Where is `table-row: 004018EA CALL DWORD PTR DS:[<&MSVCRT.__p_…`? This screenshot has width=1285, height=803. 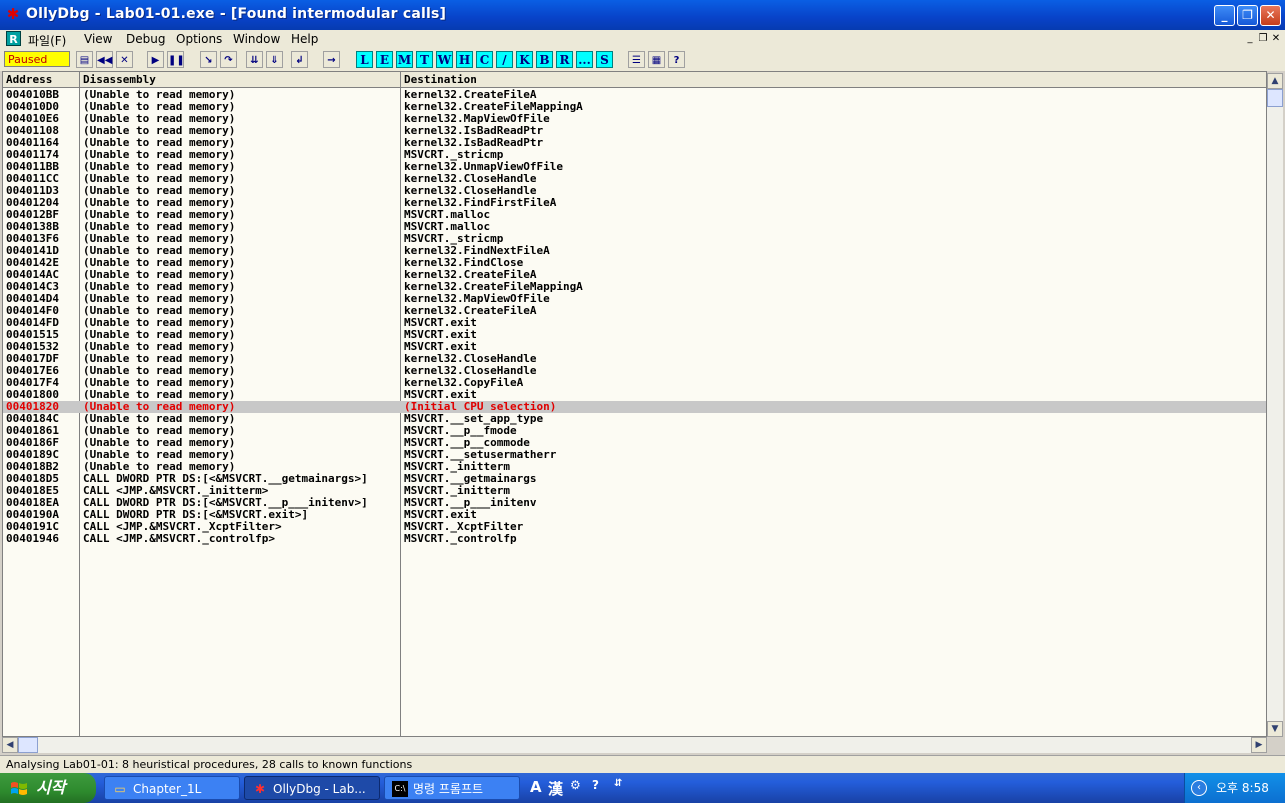
table-row: 004018EA CALL DWORD PTR DS:[<&MSVCRT.__p_… is located at coordinates (634, 503).